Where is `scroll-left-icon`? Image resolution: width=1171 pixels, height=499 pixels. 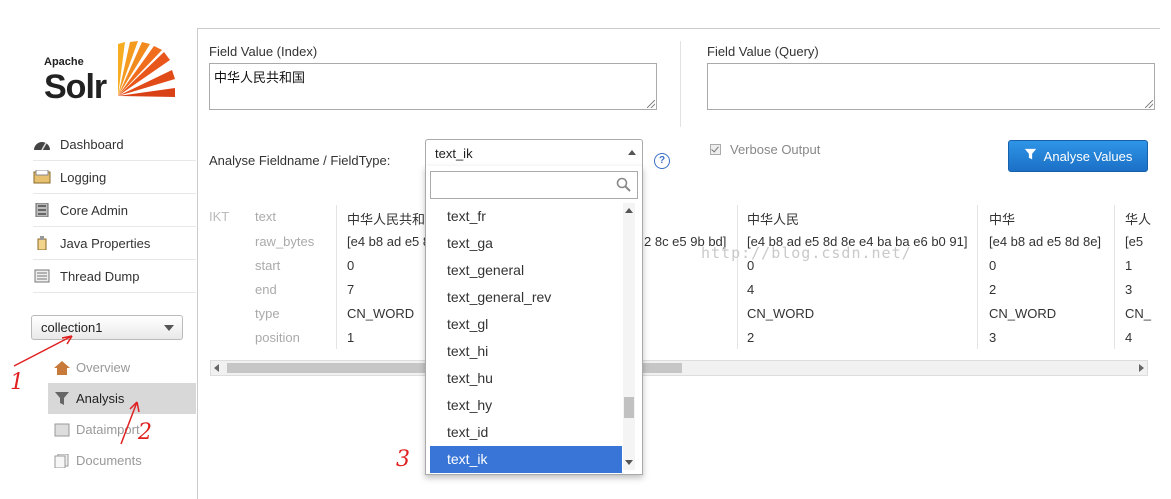 scroll-left-icon is located at coordinates (216, 368).